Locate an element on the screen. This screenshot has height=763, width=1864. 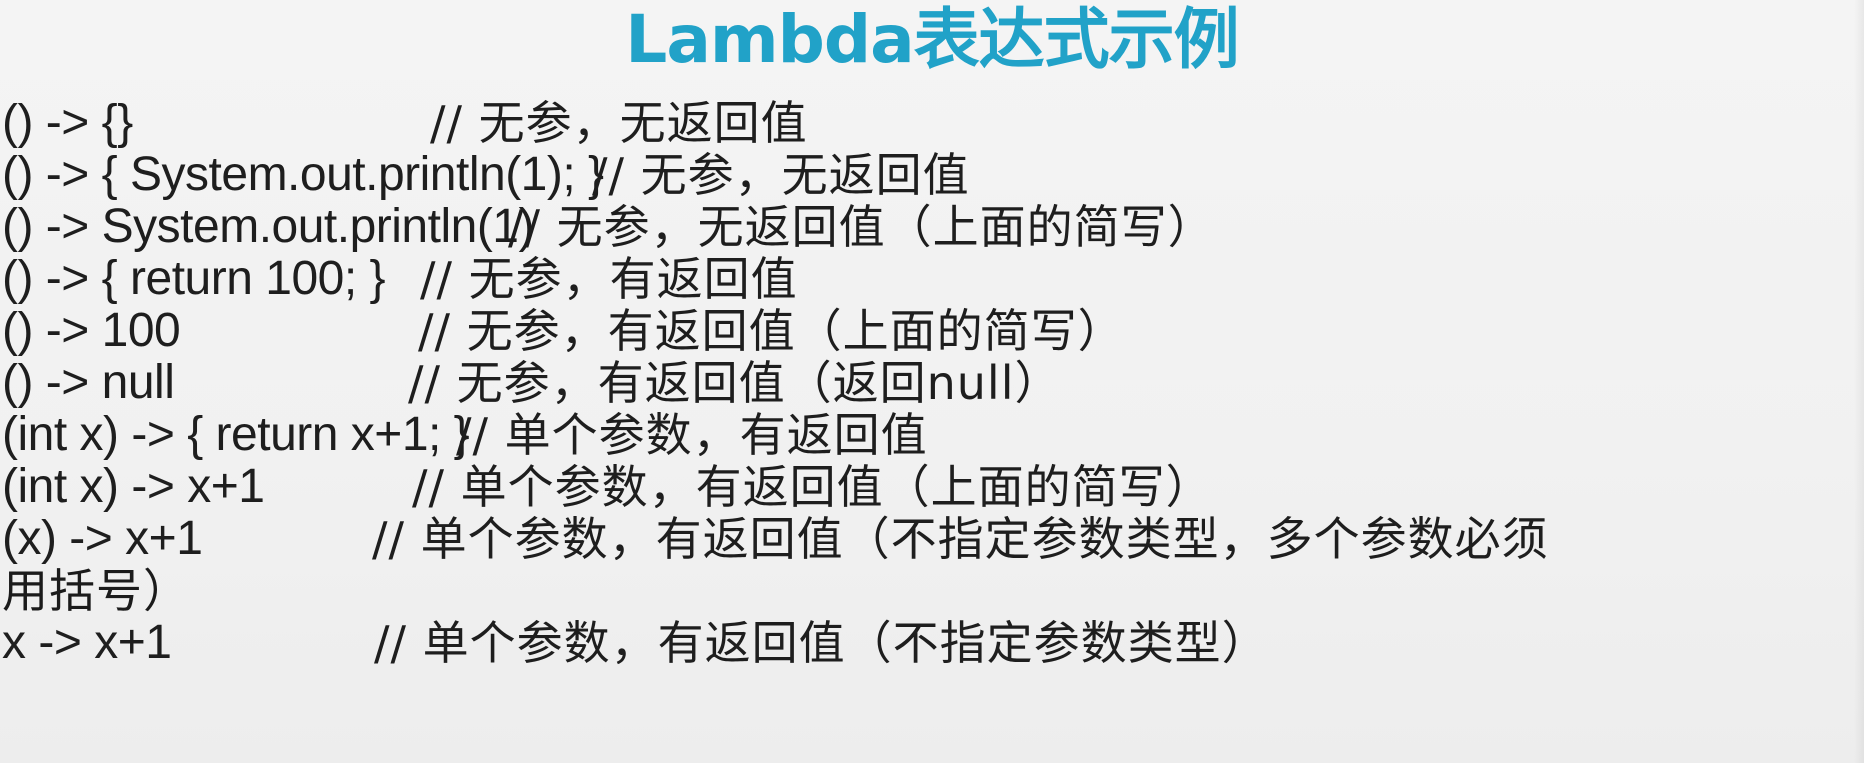
slide-edge-shade is located at coordinates (1859, 381).